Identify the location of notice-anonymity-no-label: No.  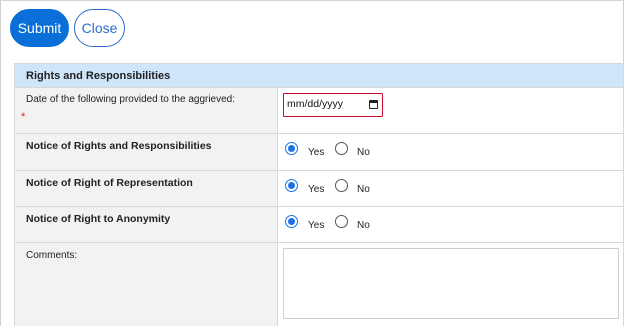
(363, 225).